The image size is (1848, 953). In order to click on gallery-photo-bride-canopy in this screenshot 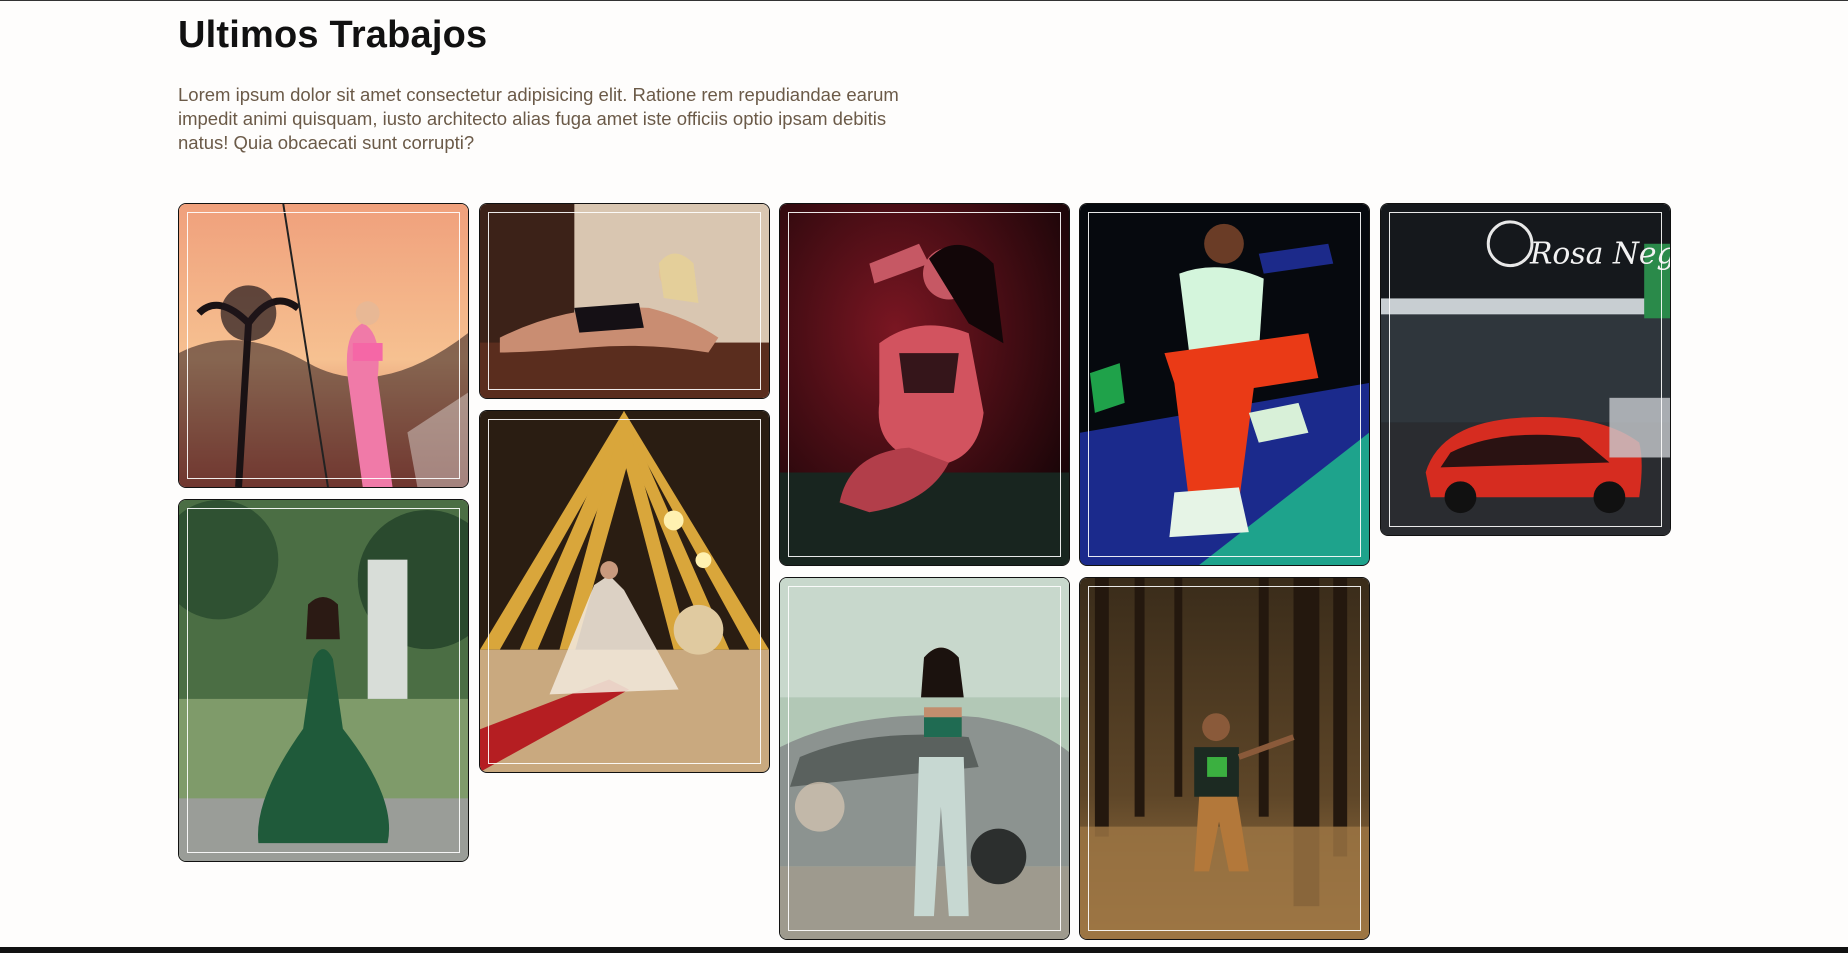, I will do `click(624, 591)`.